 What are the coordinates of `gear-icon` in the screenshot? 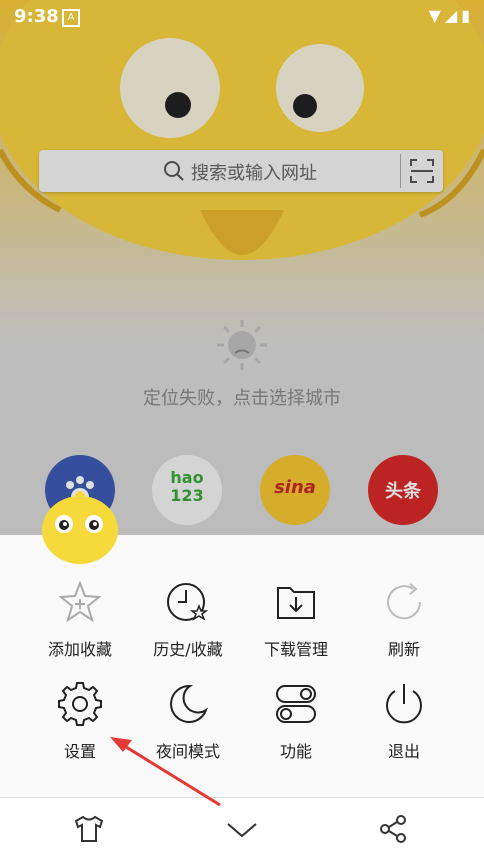 It's located at (80, 704).